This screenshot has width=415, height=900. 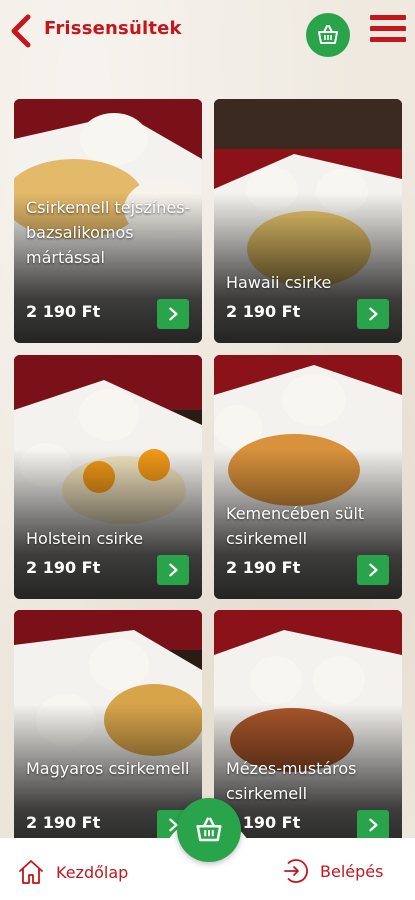 I want to click on nav-login-label: Belépés, so click(x=352, y=871).